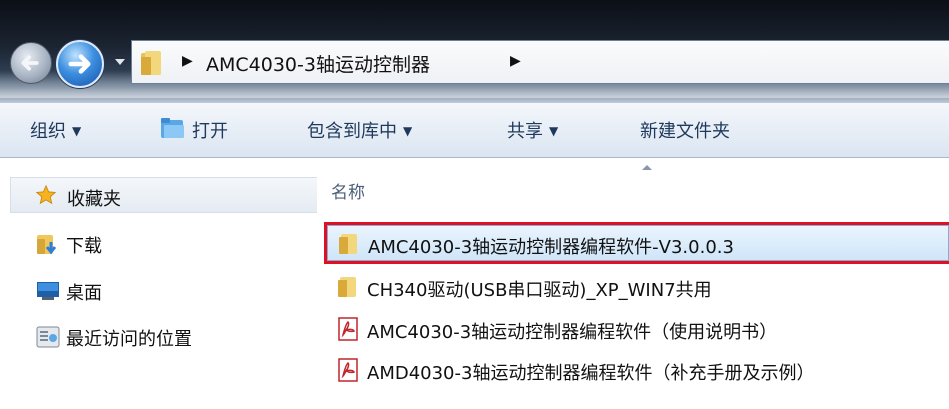 The image size is (949, 409). I want to click on forward-arrow-icon, so click(79, 64).